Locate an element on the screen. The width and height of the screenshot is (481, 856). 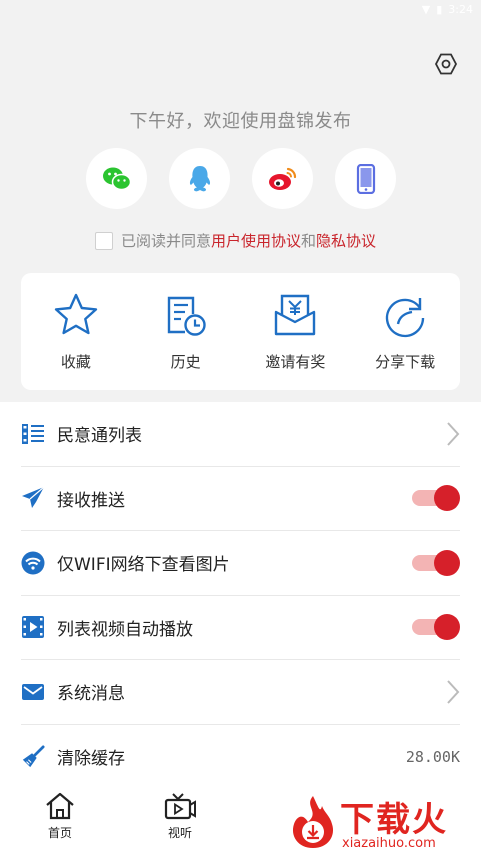
settings-row-autoplay: 列表视频自动播放 is located at coordinates (240, 628).